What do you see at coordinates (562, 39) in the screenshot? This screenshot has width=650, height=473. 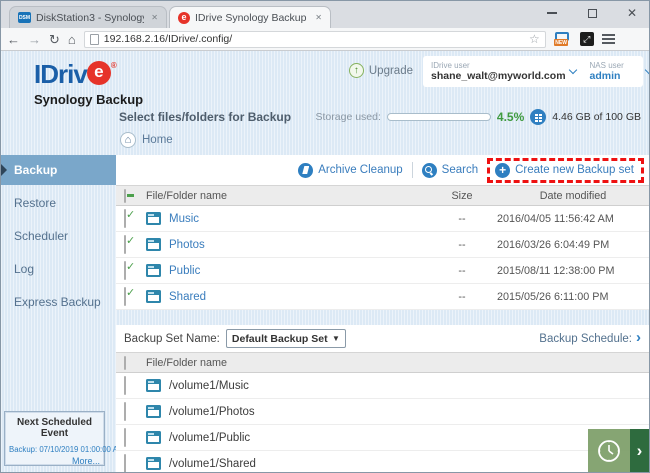 I see `extension-new-icon: NEW` at bounding box center [562, 39].